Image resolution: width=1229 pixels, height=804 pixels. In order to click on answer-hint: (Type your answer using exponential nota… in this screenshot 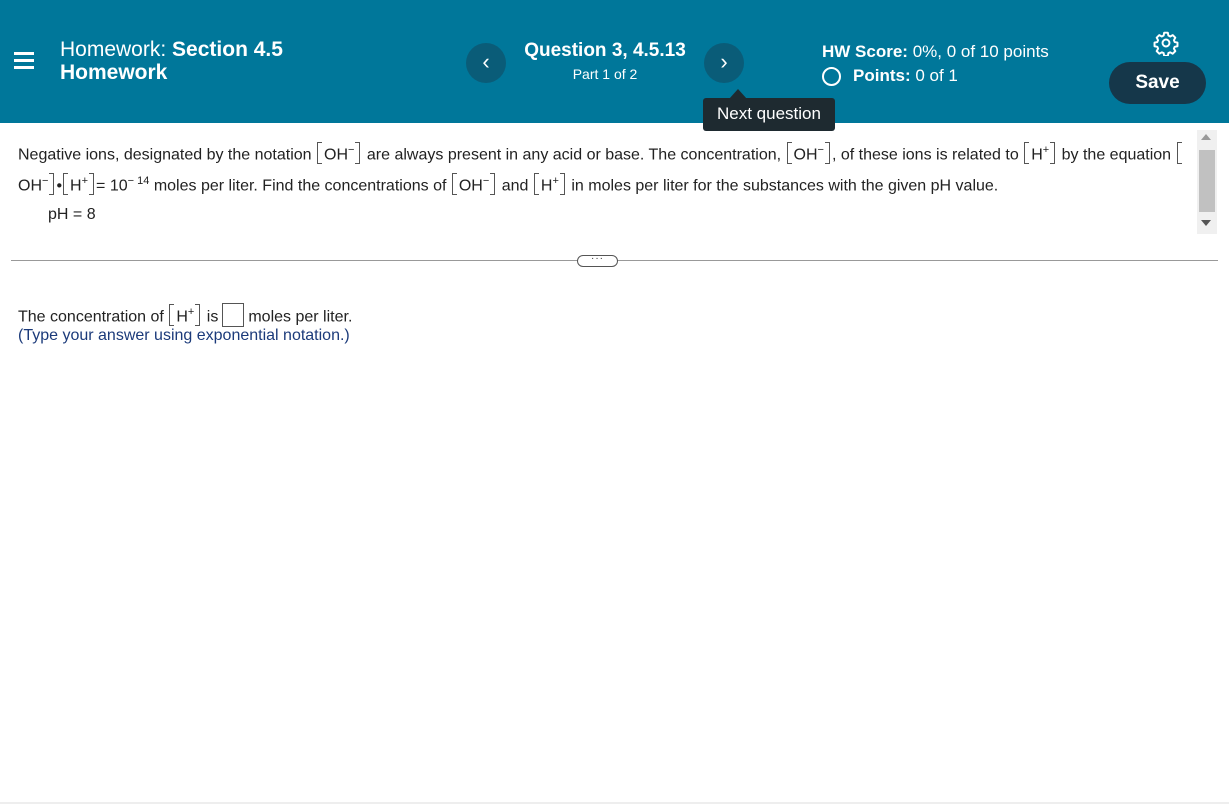, I will do `click(184, 335)`.